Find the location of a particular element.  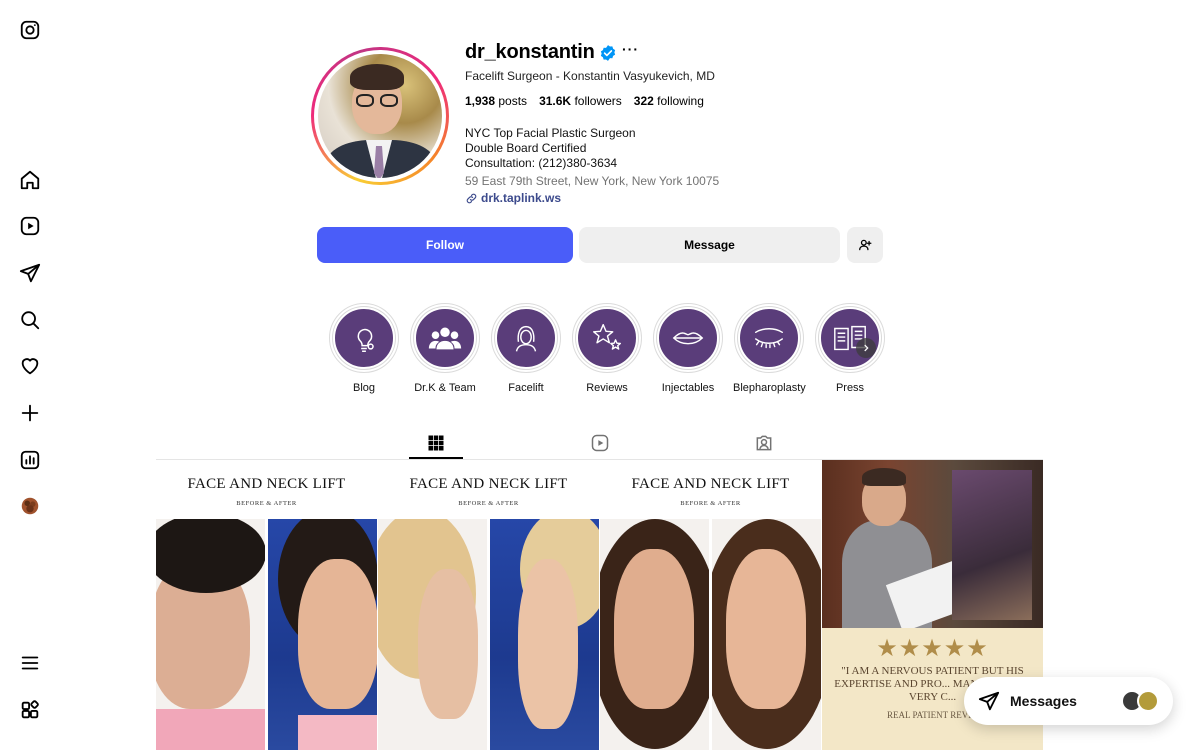

tab-posts is located at coordinates (436, 443).